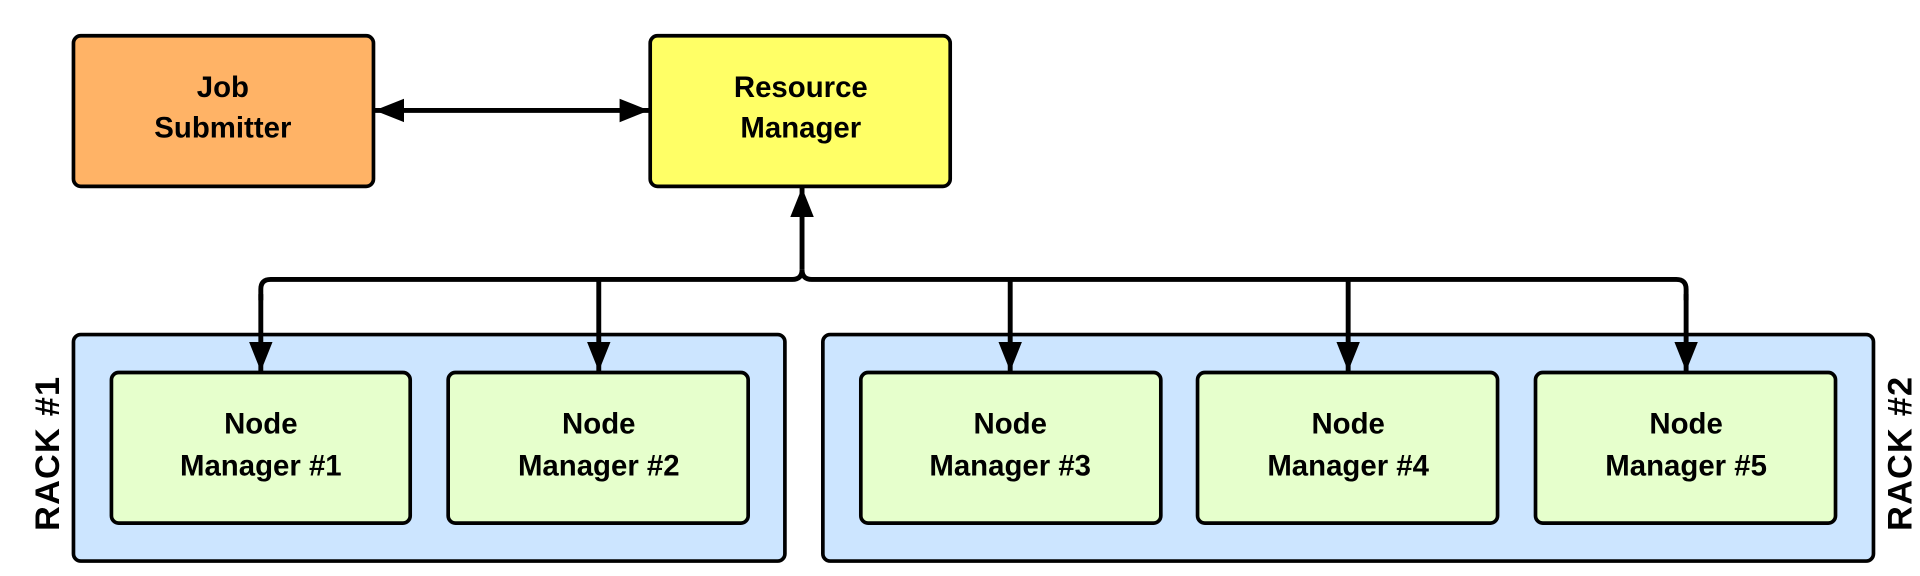  Describe the element at coordinates (48, 453) in the screenshot. I see `rack-1-label: RACK #1` at that location.